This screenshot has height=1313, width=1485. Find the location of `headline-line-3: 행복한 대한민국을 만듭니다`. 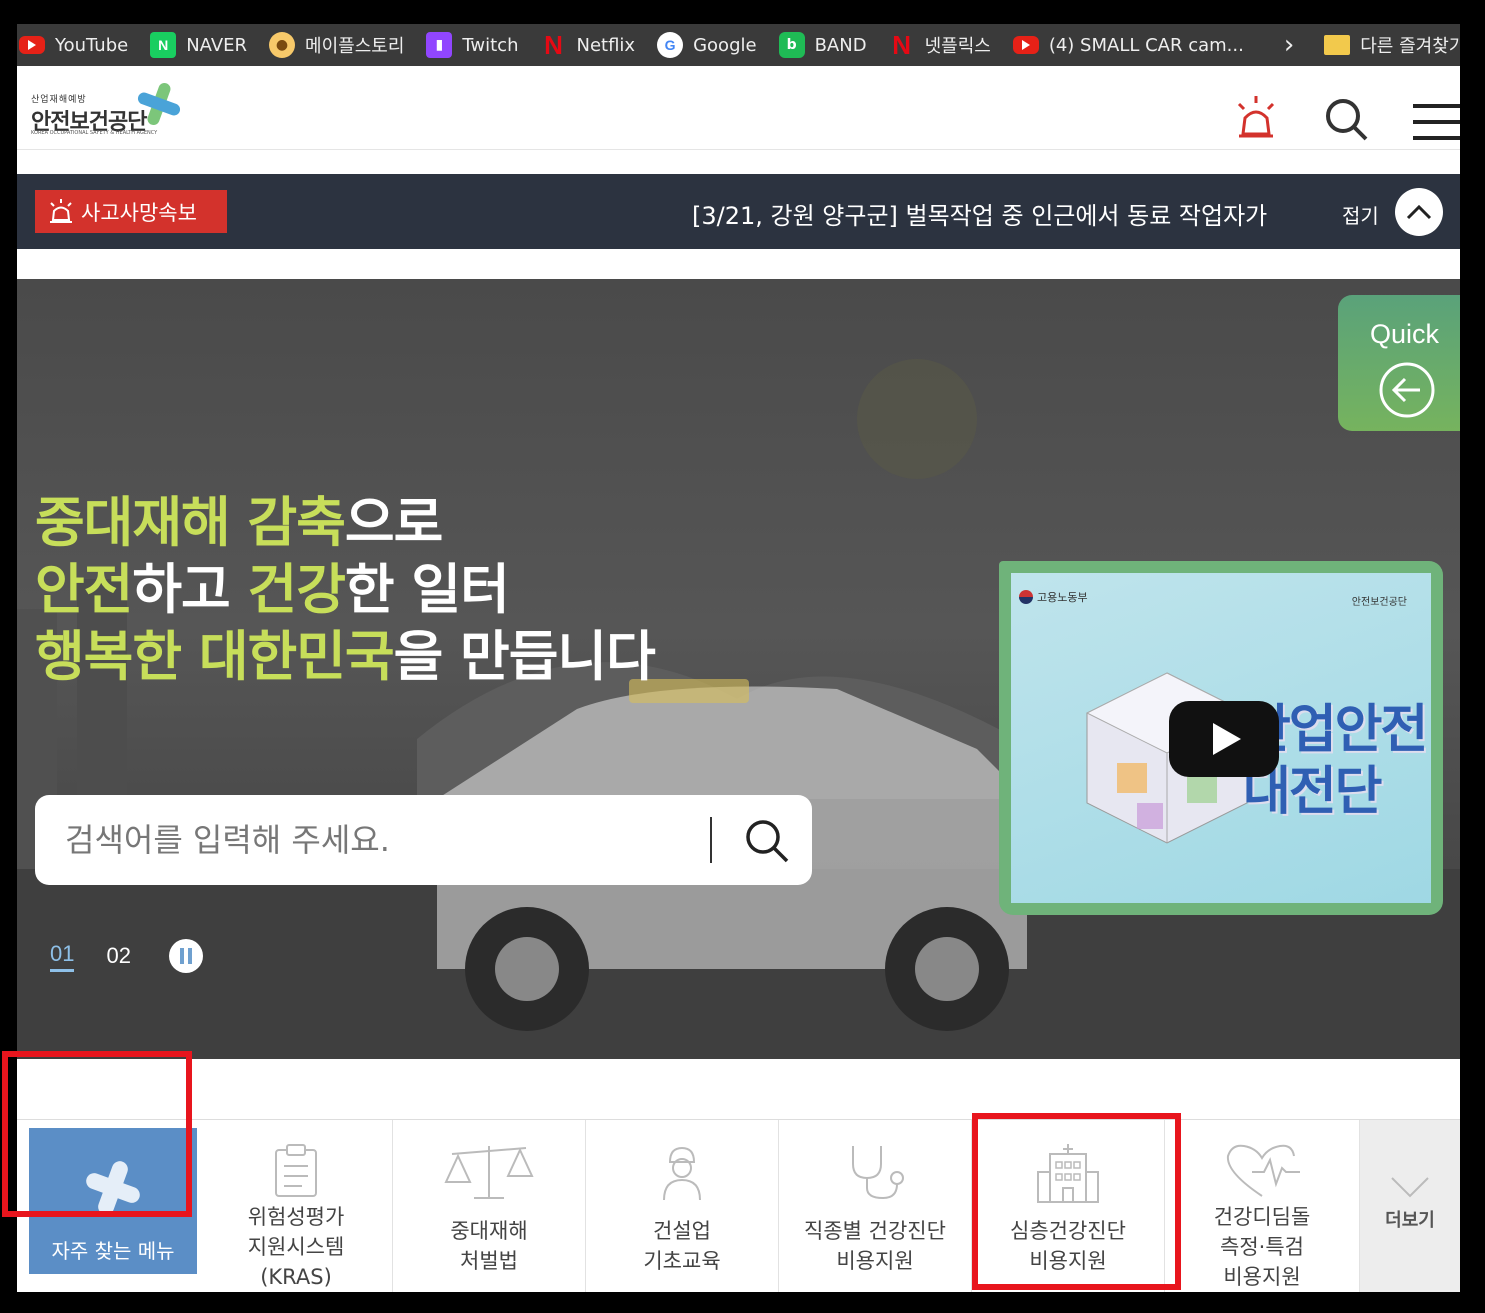

headline-line-3: 행복한 대한민국을 만듭니다 is located at coordinates (345, 656).